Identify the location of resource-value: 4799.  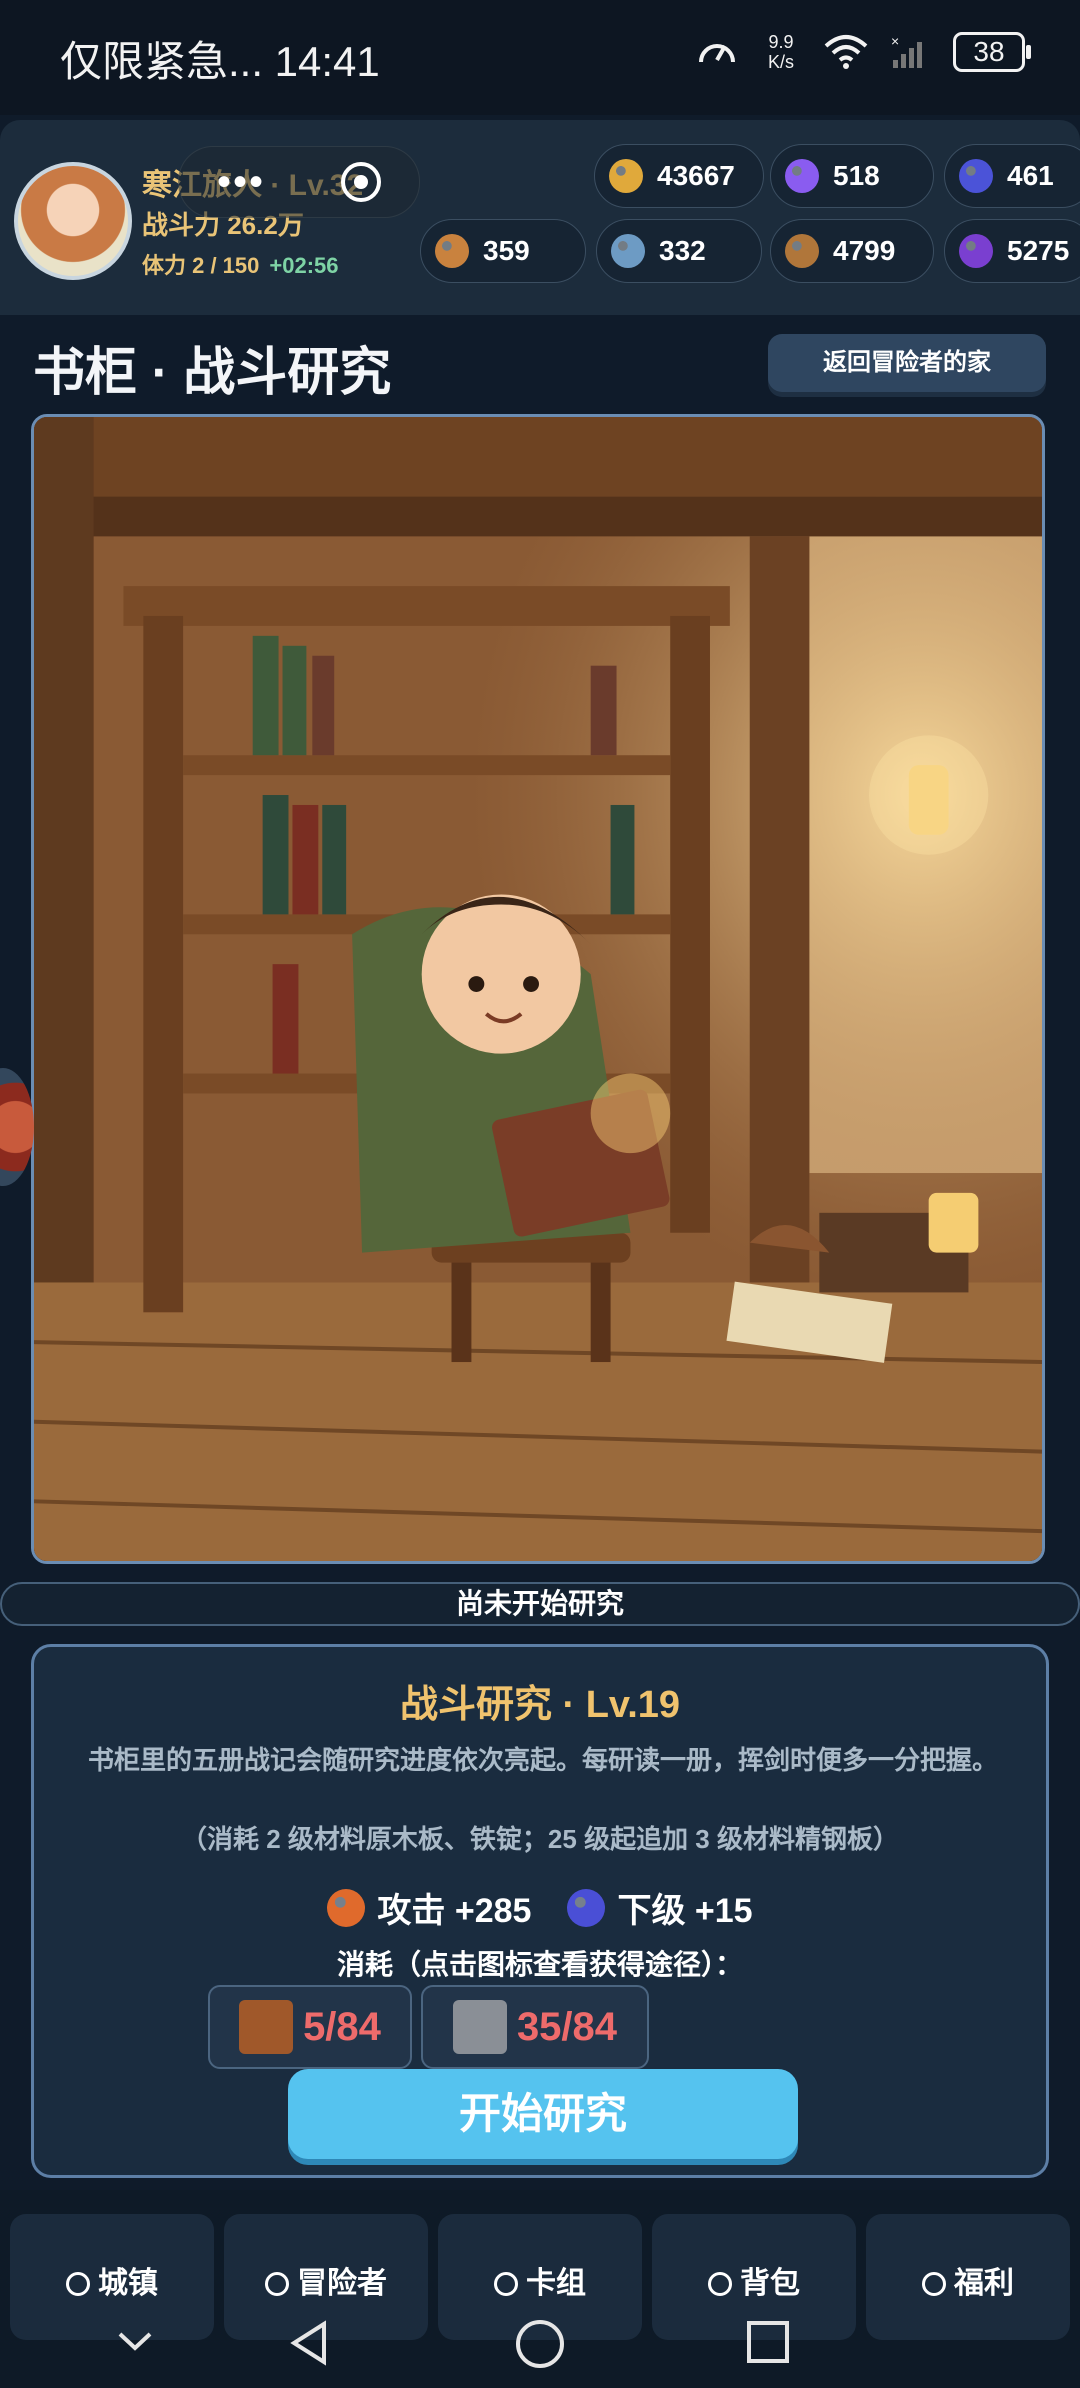
(864, 250).